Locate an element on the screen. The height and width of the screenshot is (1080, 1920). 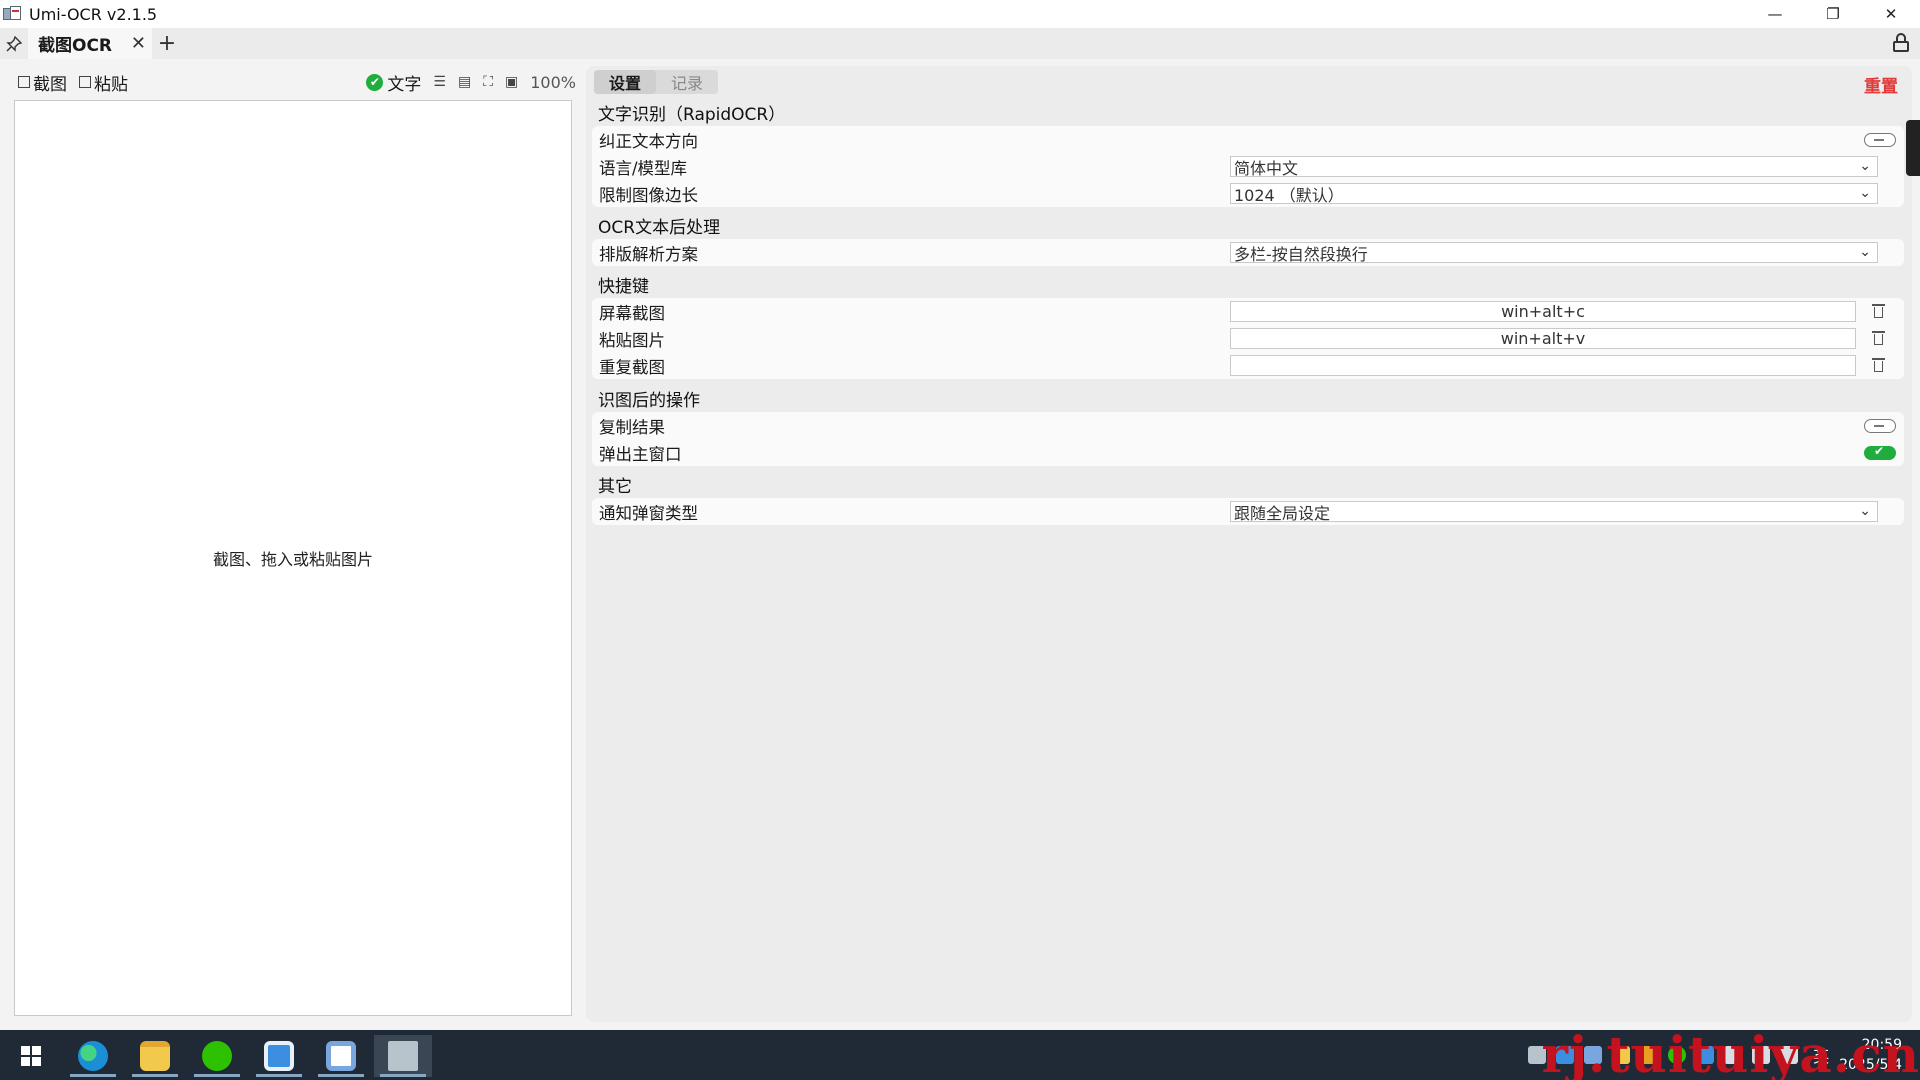
language-row: 语言/模型库 简体中文 ⌄ is located at coordinates (1248, 166).